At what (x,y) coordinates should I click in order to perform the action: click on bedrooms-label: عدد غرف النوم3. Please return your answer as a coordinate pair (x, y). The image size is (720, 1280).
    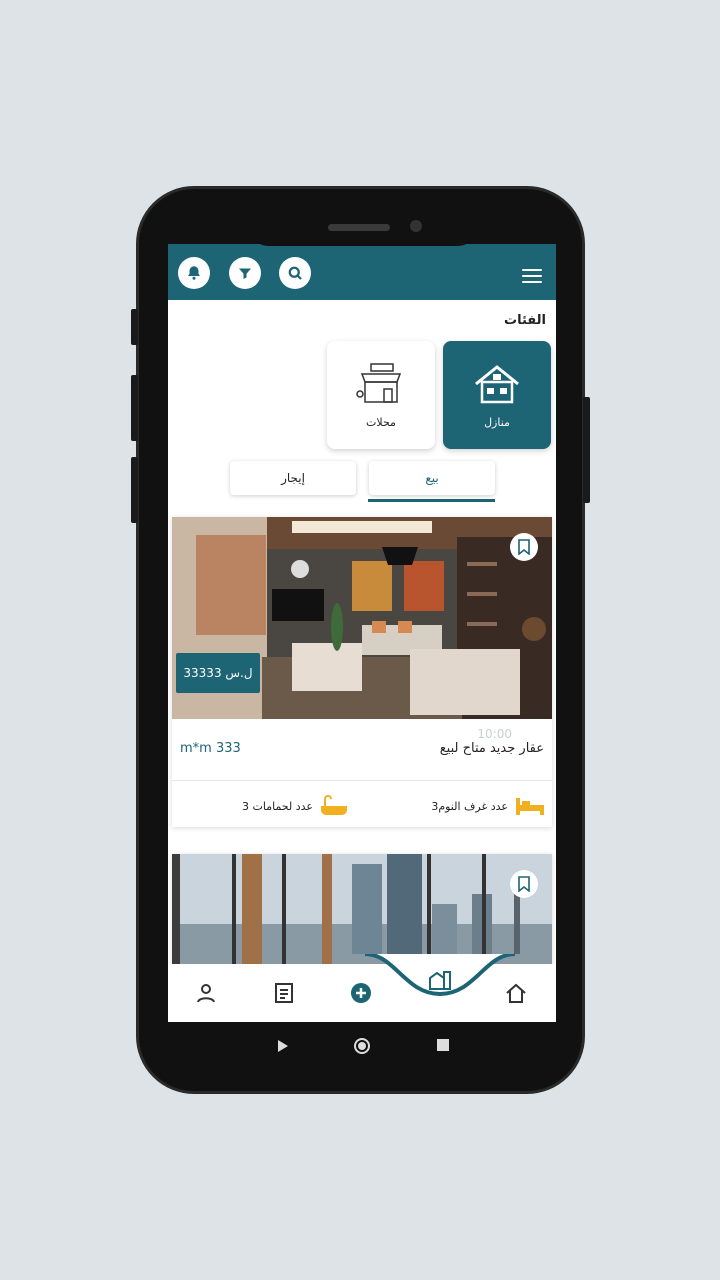
    Looking at the image, I should click on (469, 806).